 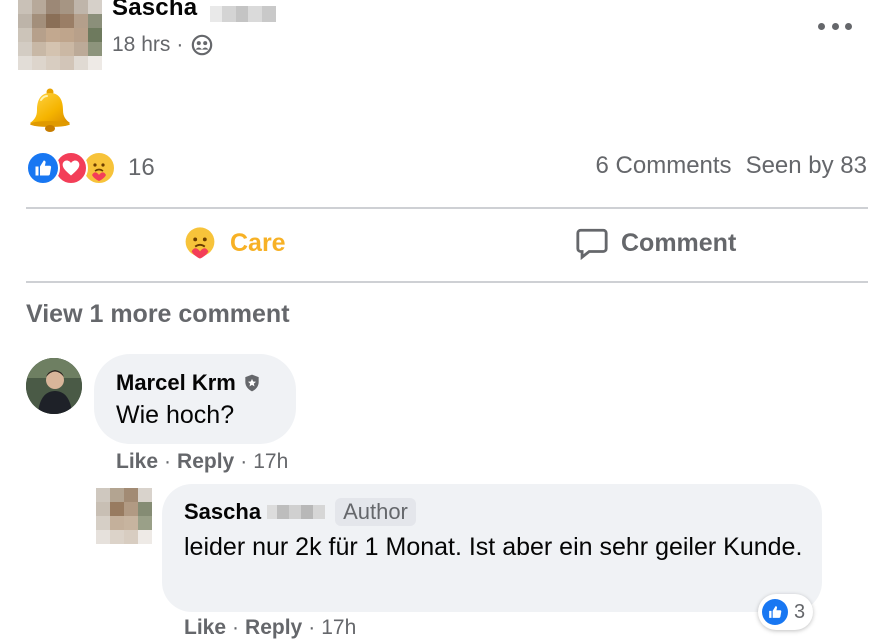 What do you see at coordinates (296, 512) in the screenshot?
I see `reply-author-surname-blur` at bounding box center [296, 512].